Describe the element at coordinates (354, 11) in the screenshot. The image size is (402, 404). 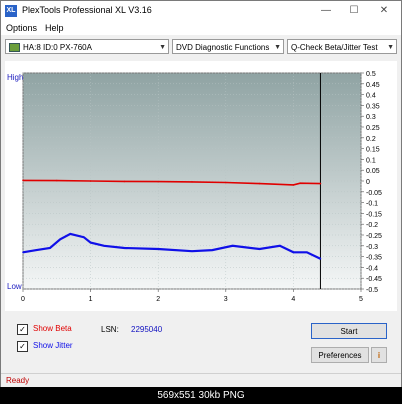
I see `maximize-icon: ☐` at that location.